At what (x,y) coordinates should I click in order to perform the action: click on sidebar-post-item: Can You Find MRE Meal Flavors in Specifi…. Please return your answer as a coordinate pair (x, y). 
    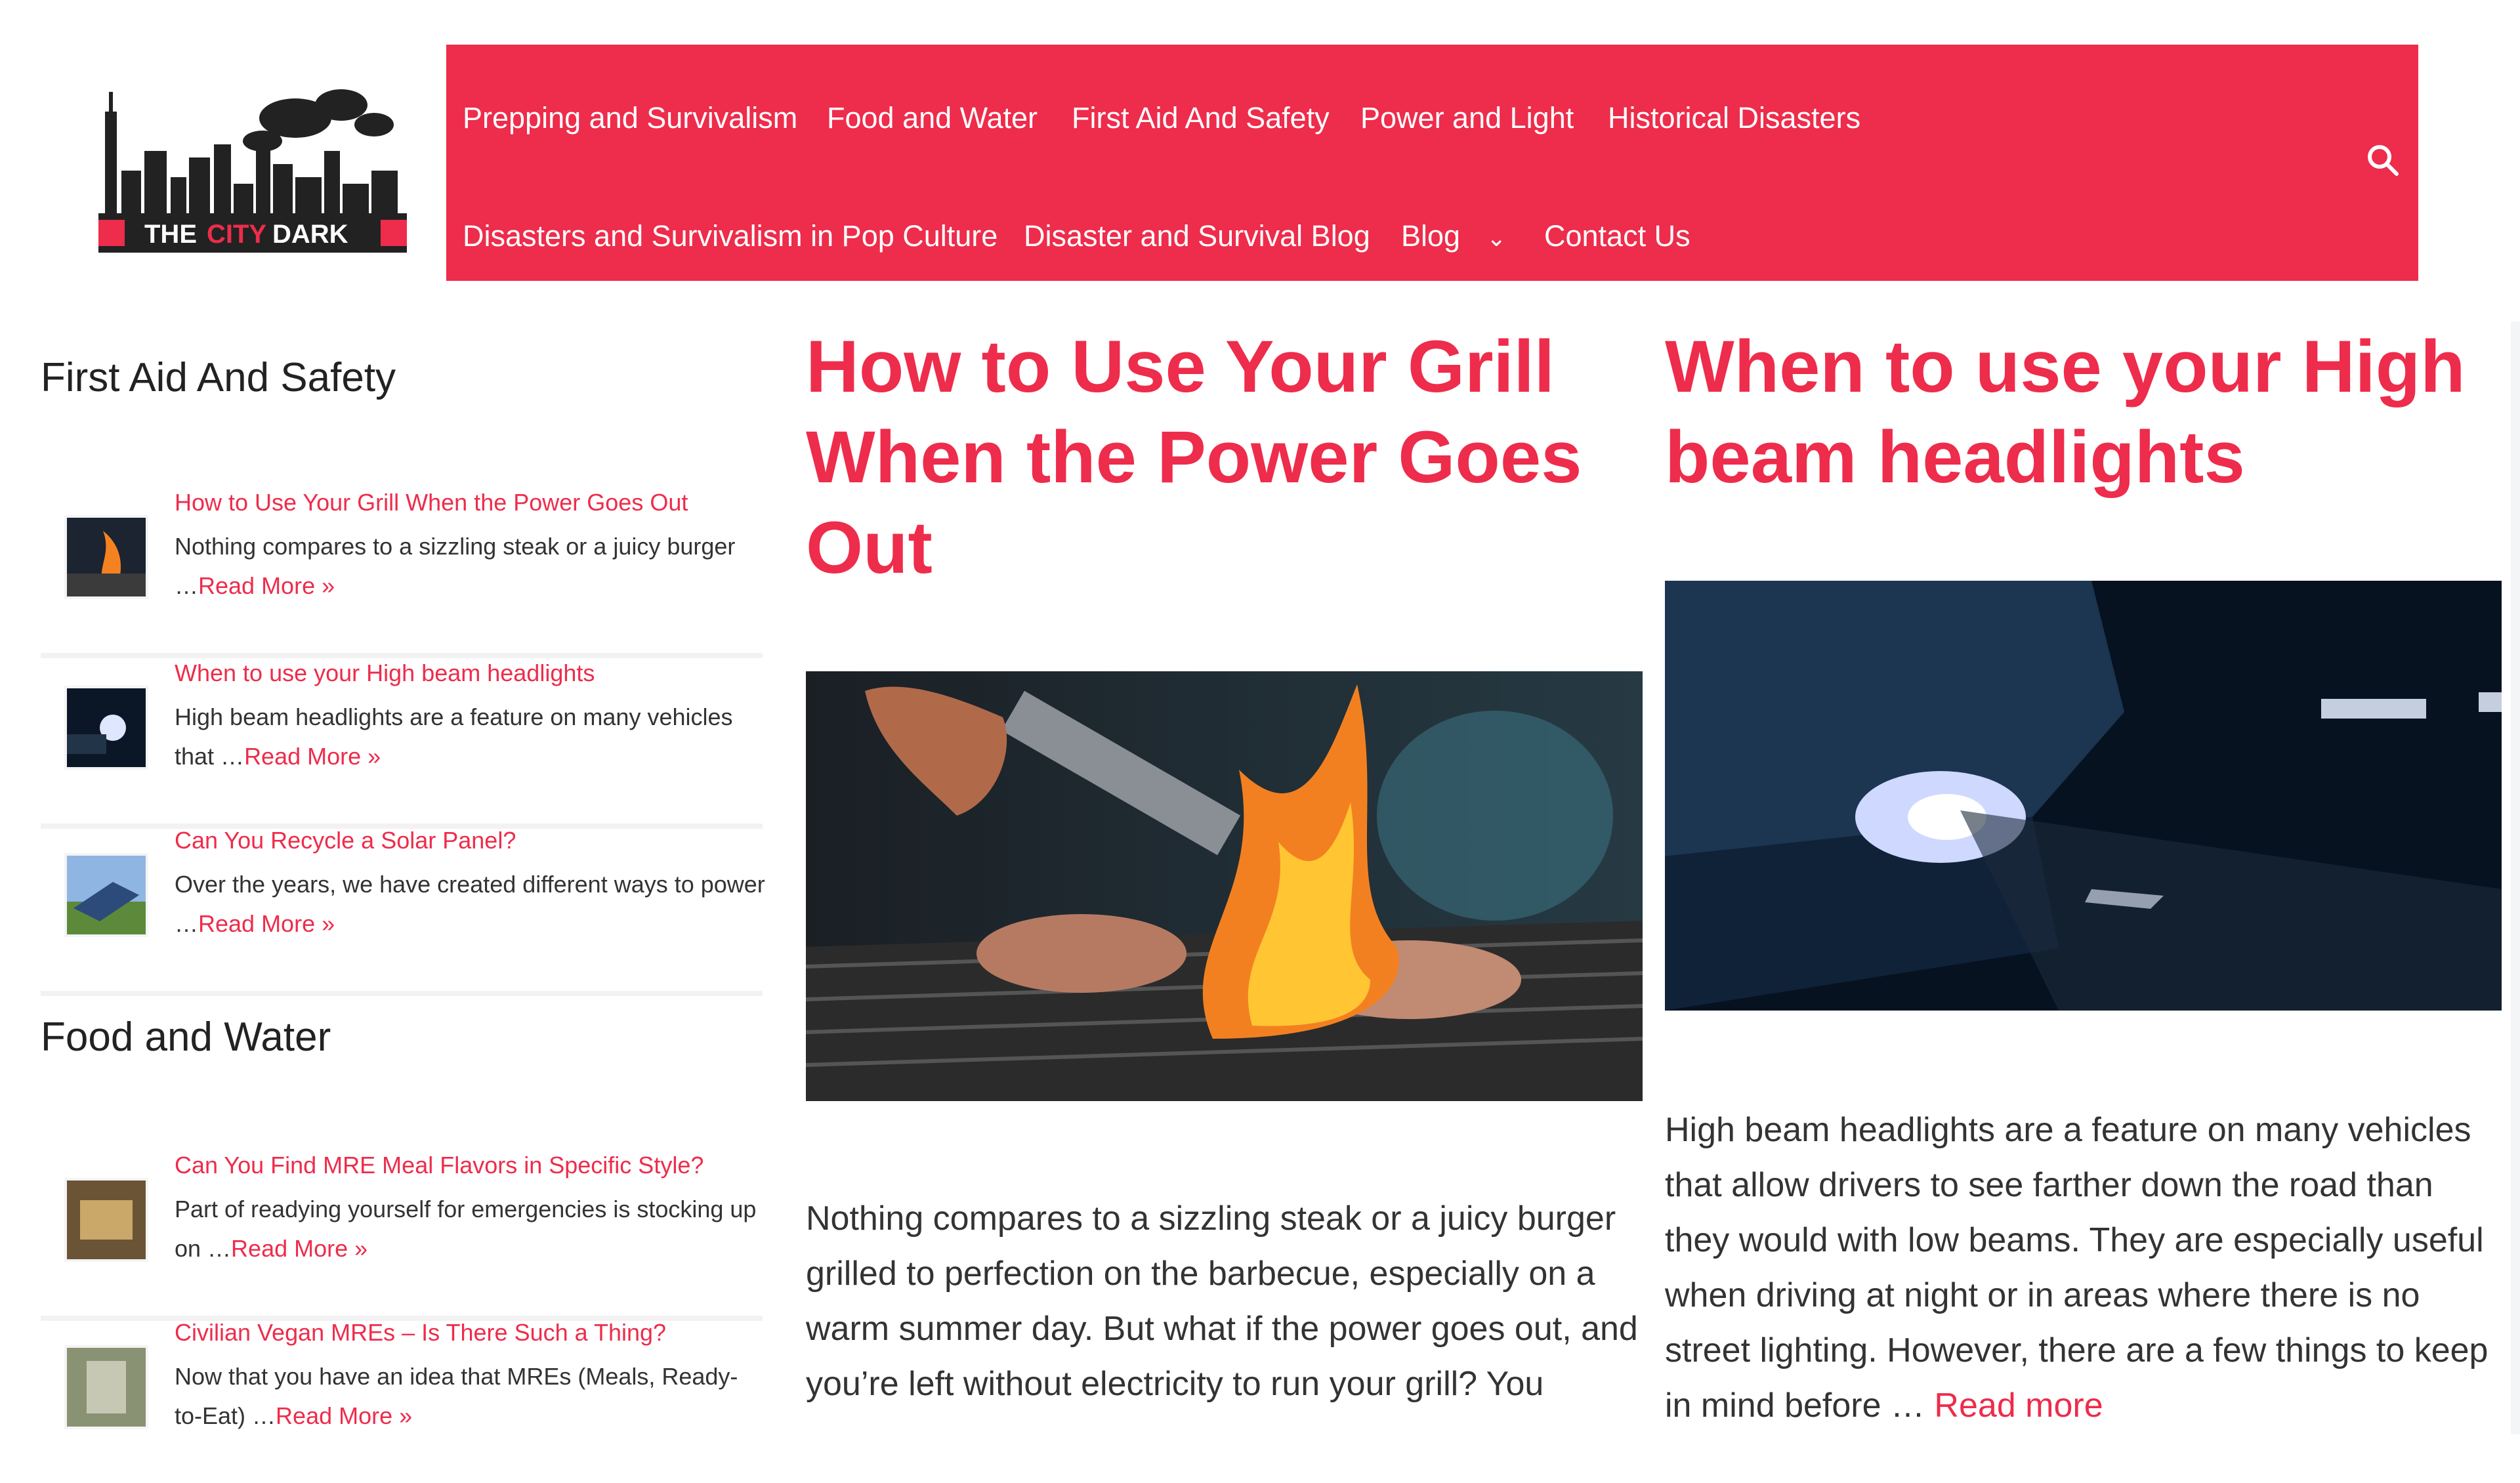
    Looking at the image, I should click on (402, 1236).